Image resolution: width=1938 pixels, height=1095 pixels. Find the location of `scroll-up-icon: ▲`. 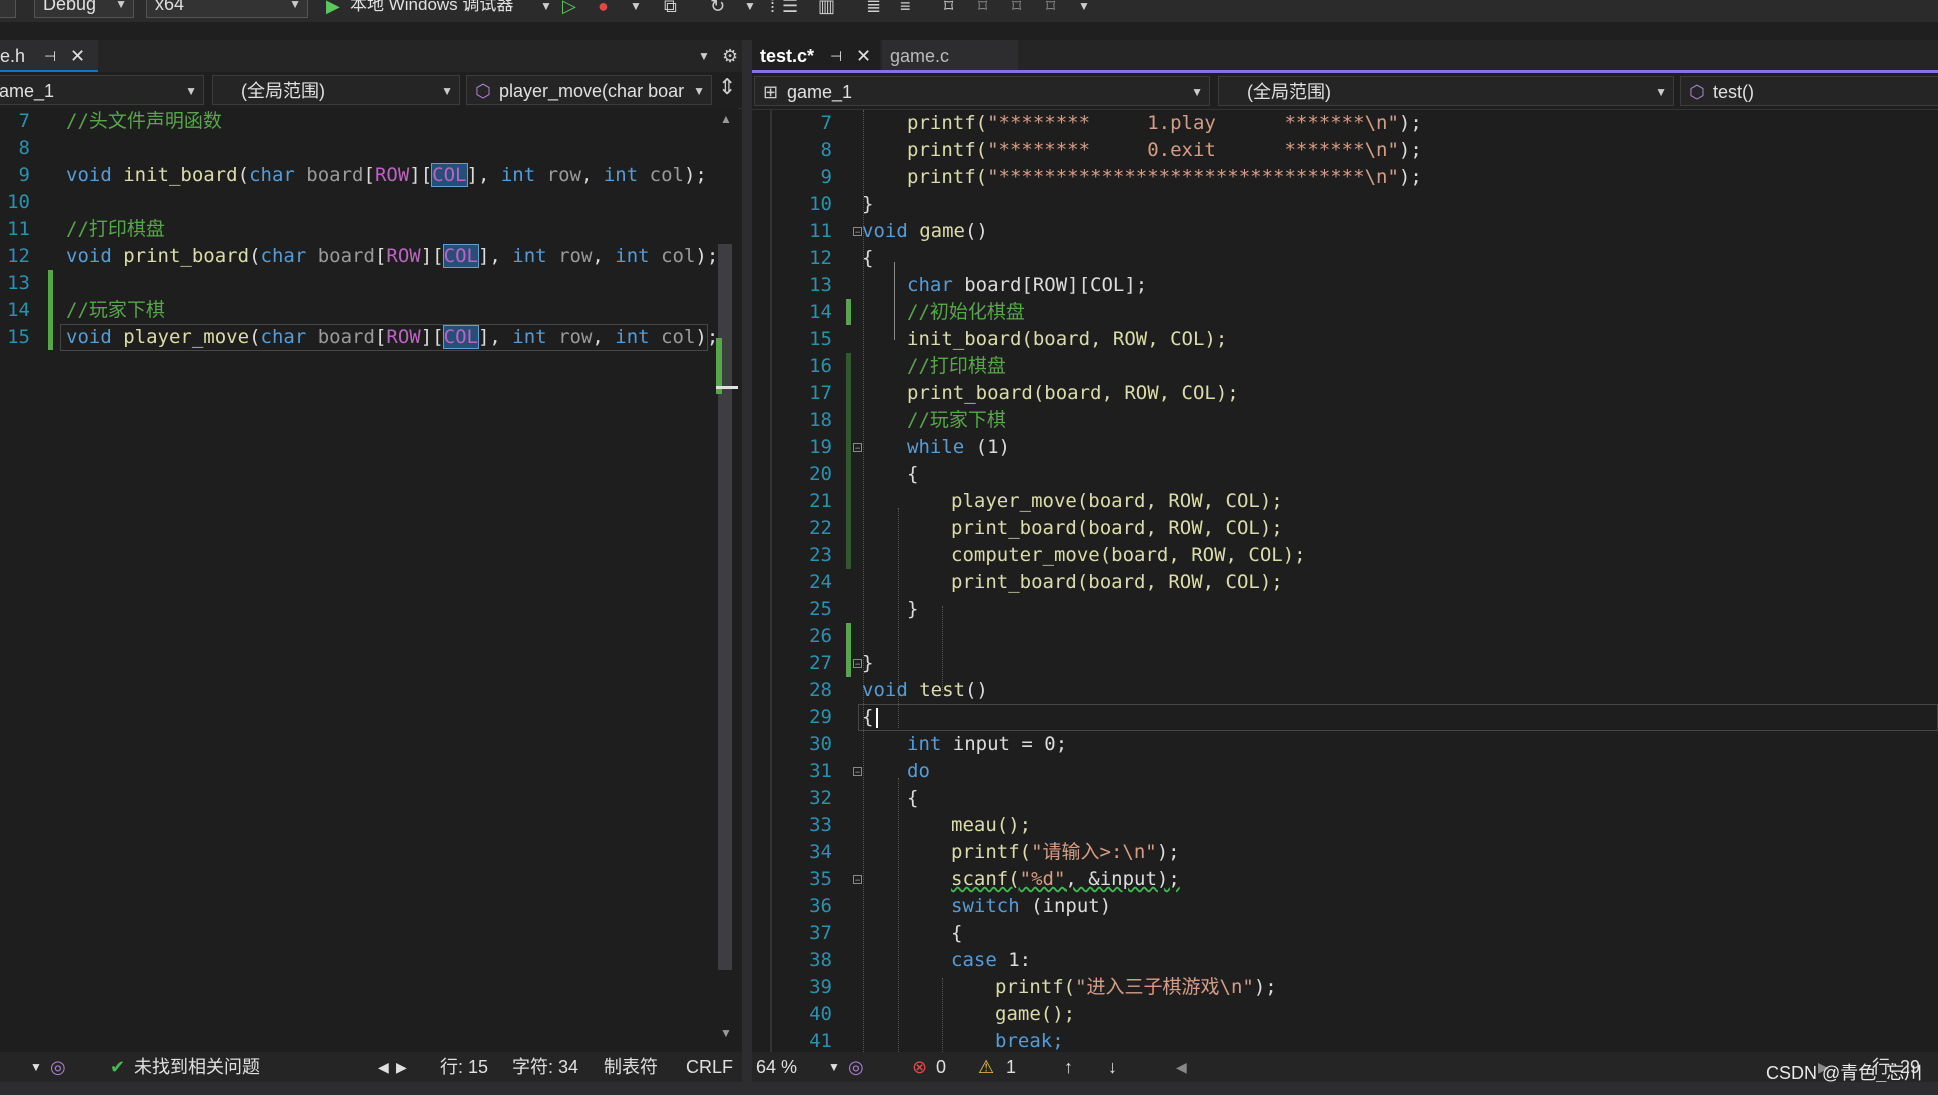

scroll-up-icon: ▲ is located at coordinates (726, 119).